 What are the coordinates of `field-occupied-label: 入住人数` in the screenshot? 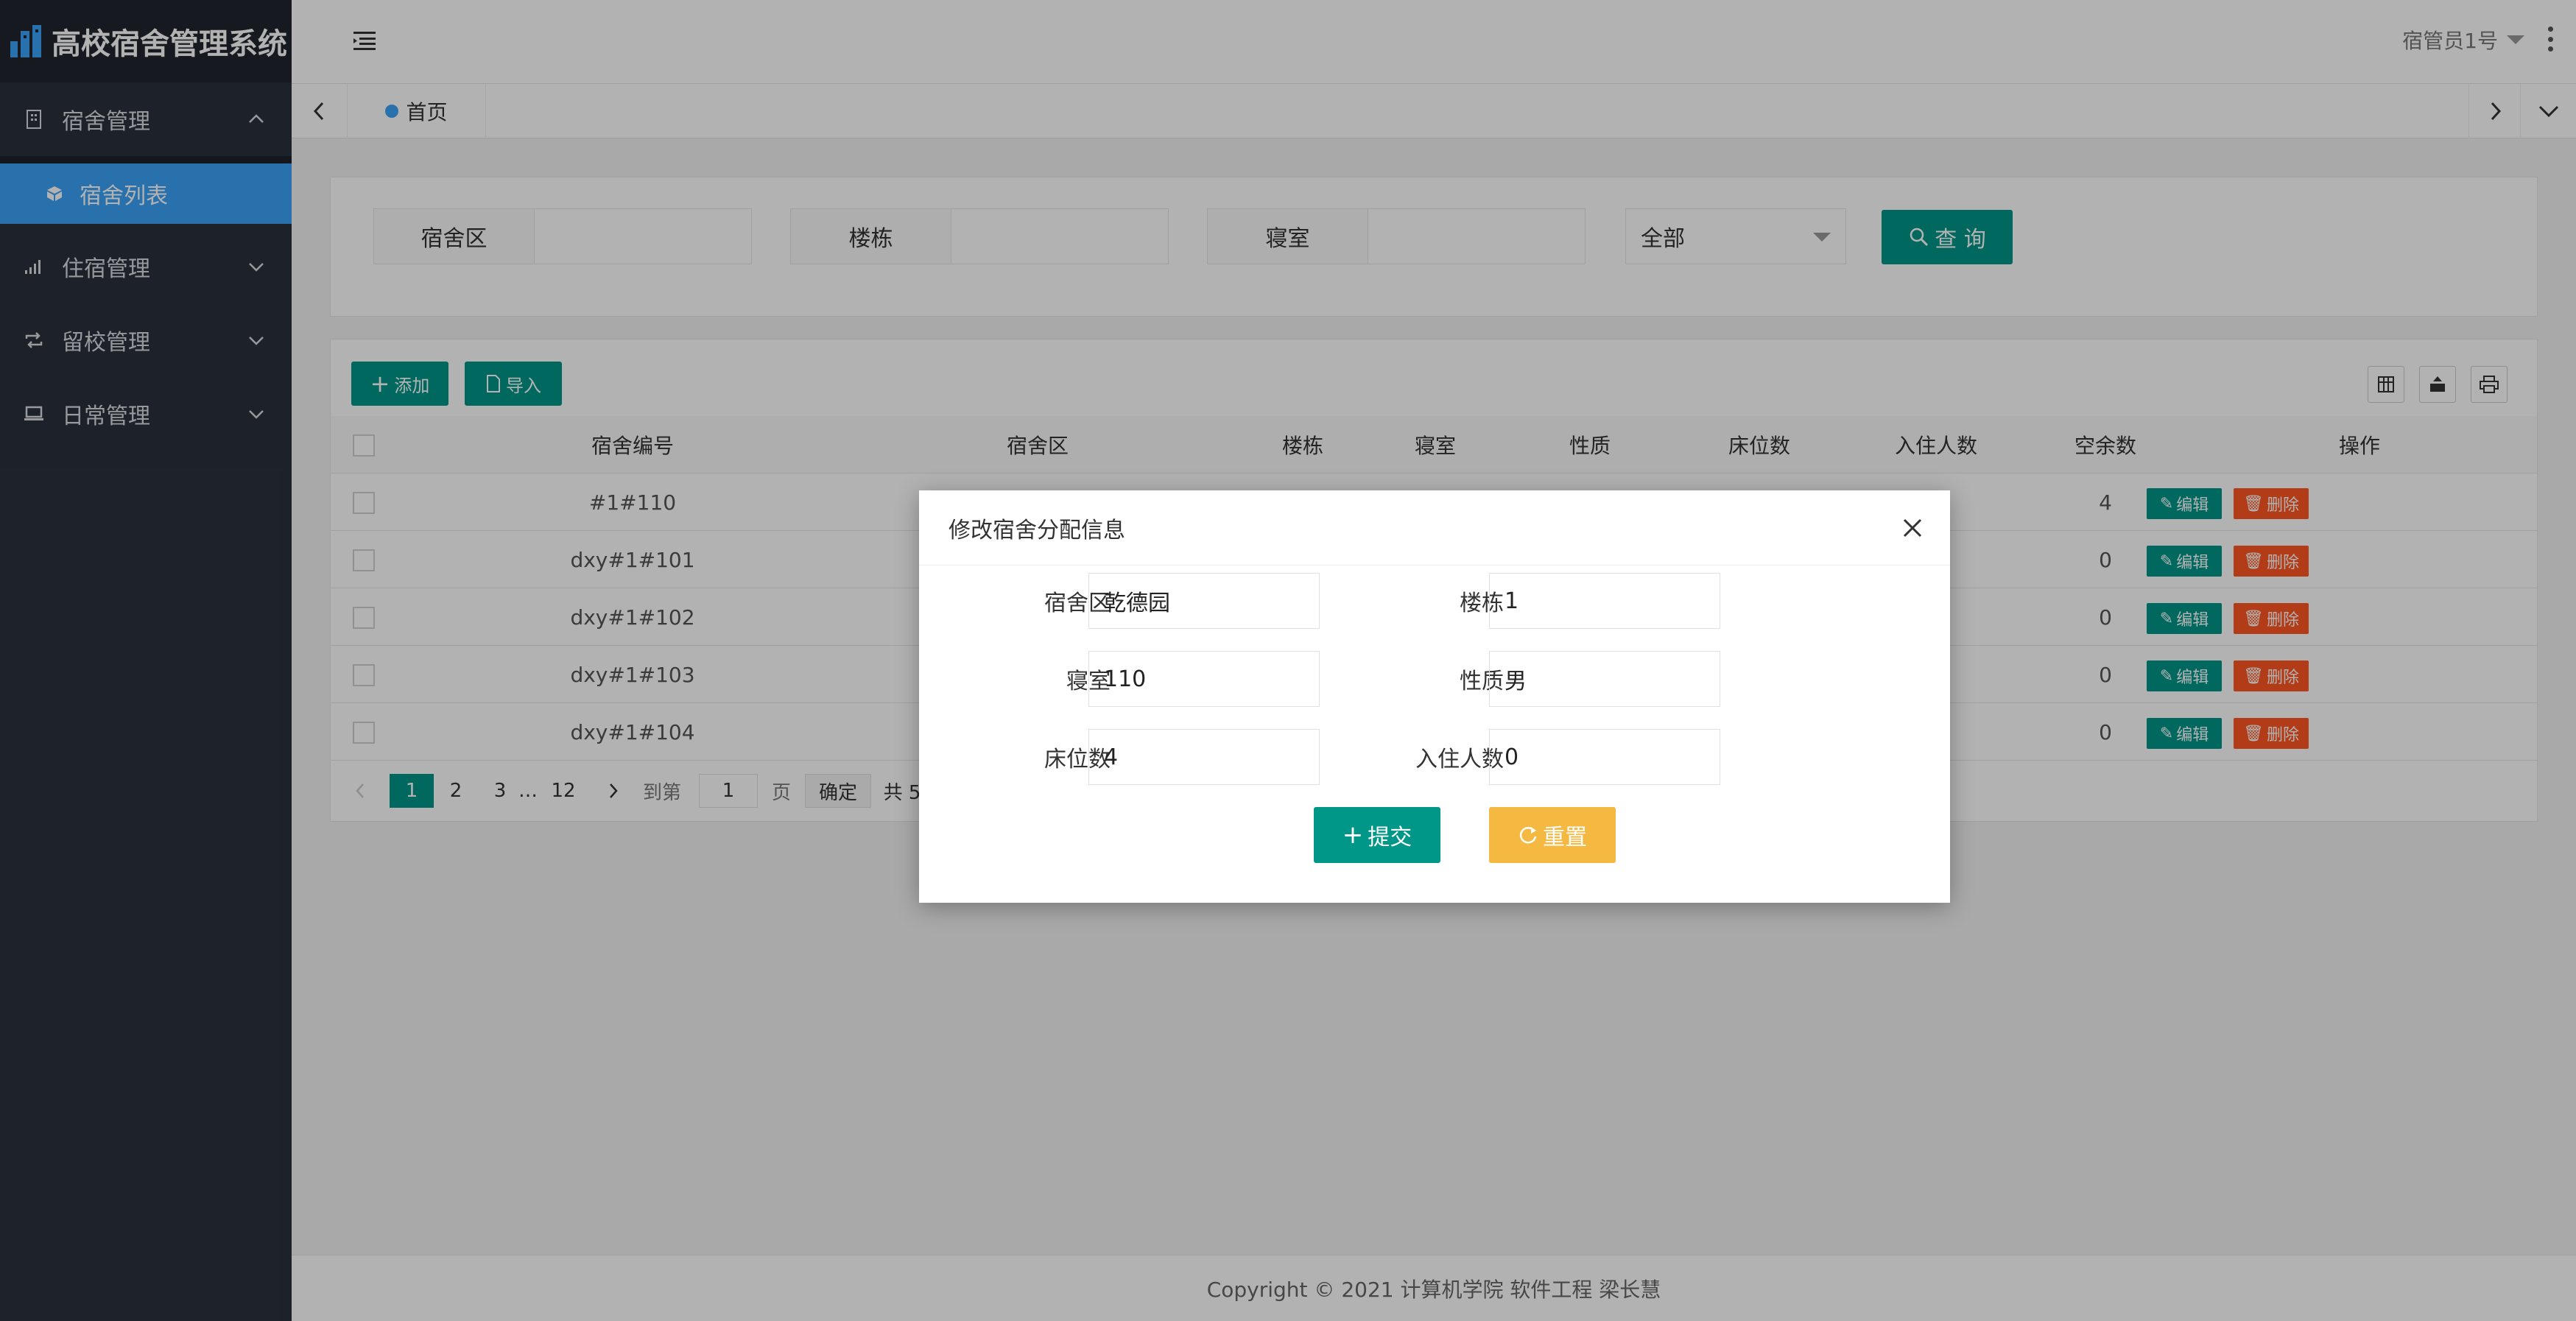 It's located at (1459, 760).